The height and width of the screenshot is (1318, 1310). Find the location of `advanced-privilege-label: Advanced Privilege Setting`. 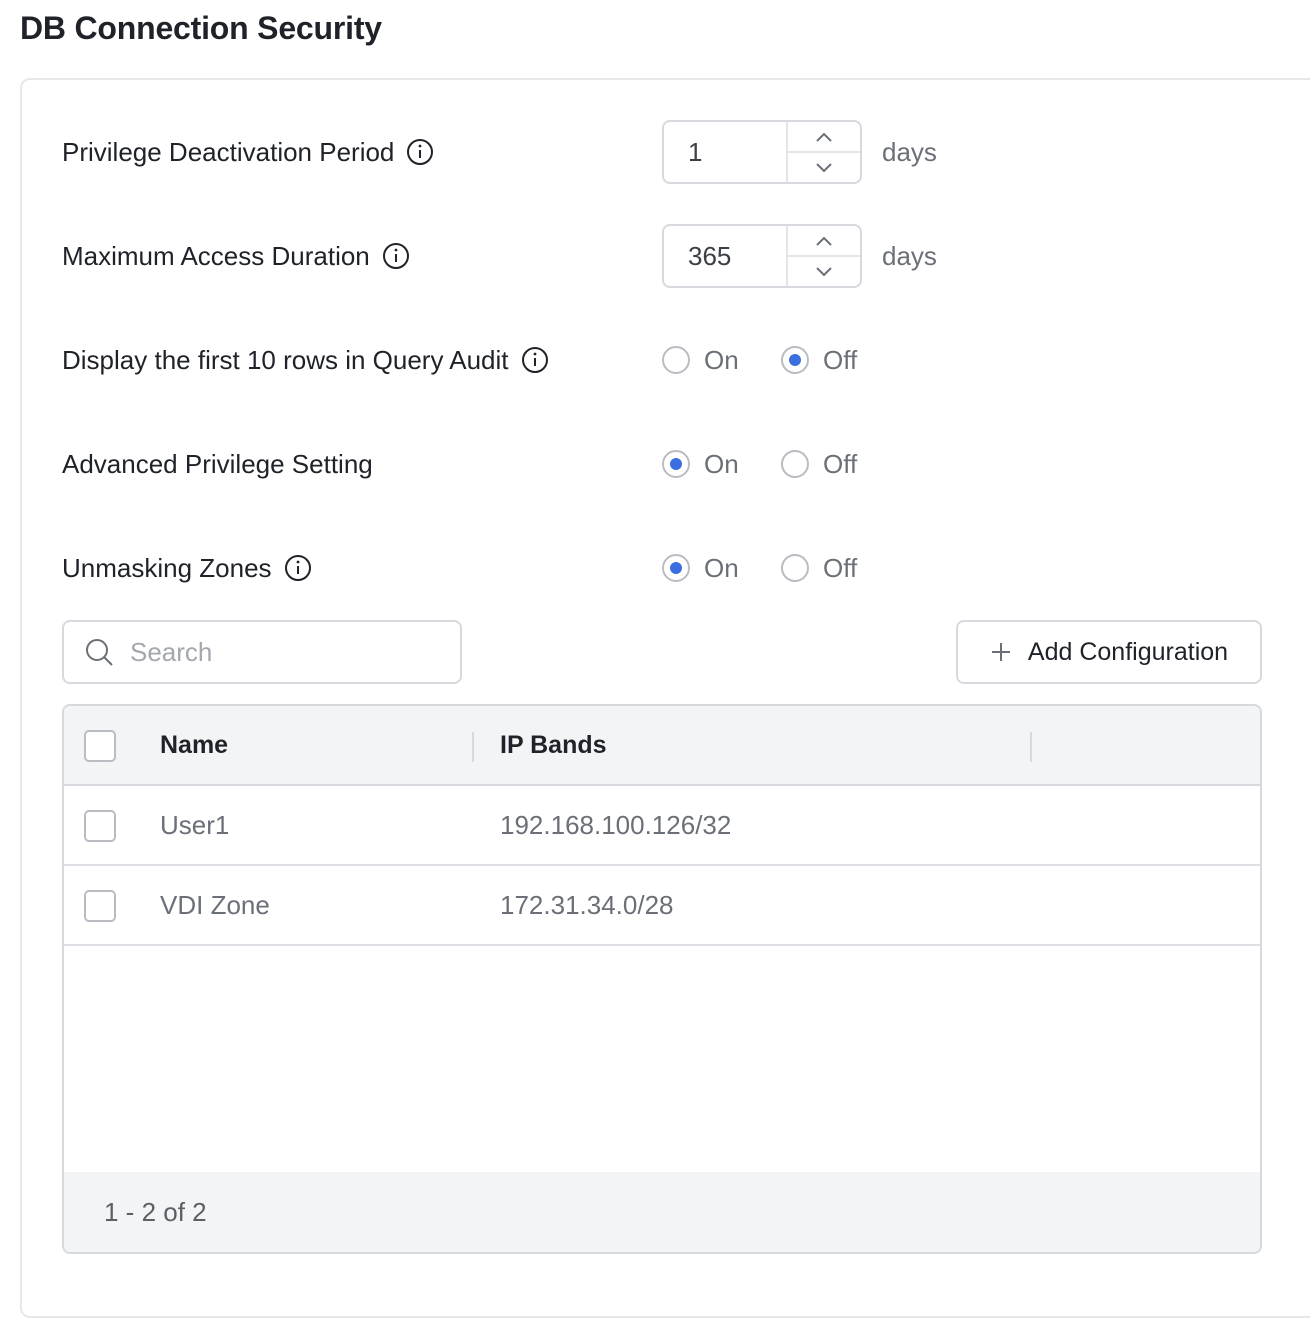

advanced-privilege-label: Advanced Privilege Setting is located at coordinates (217, 463).